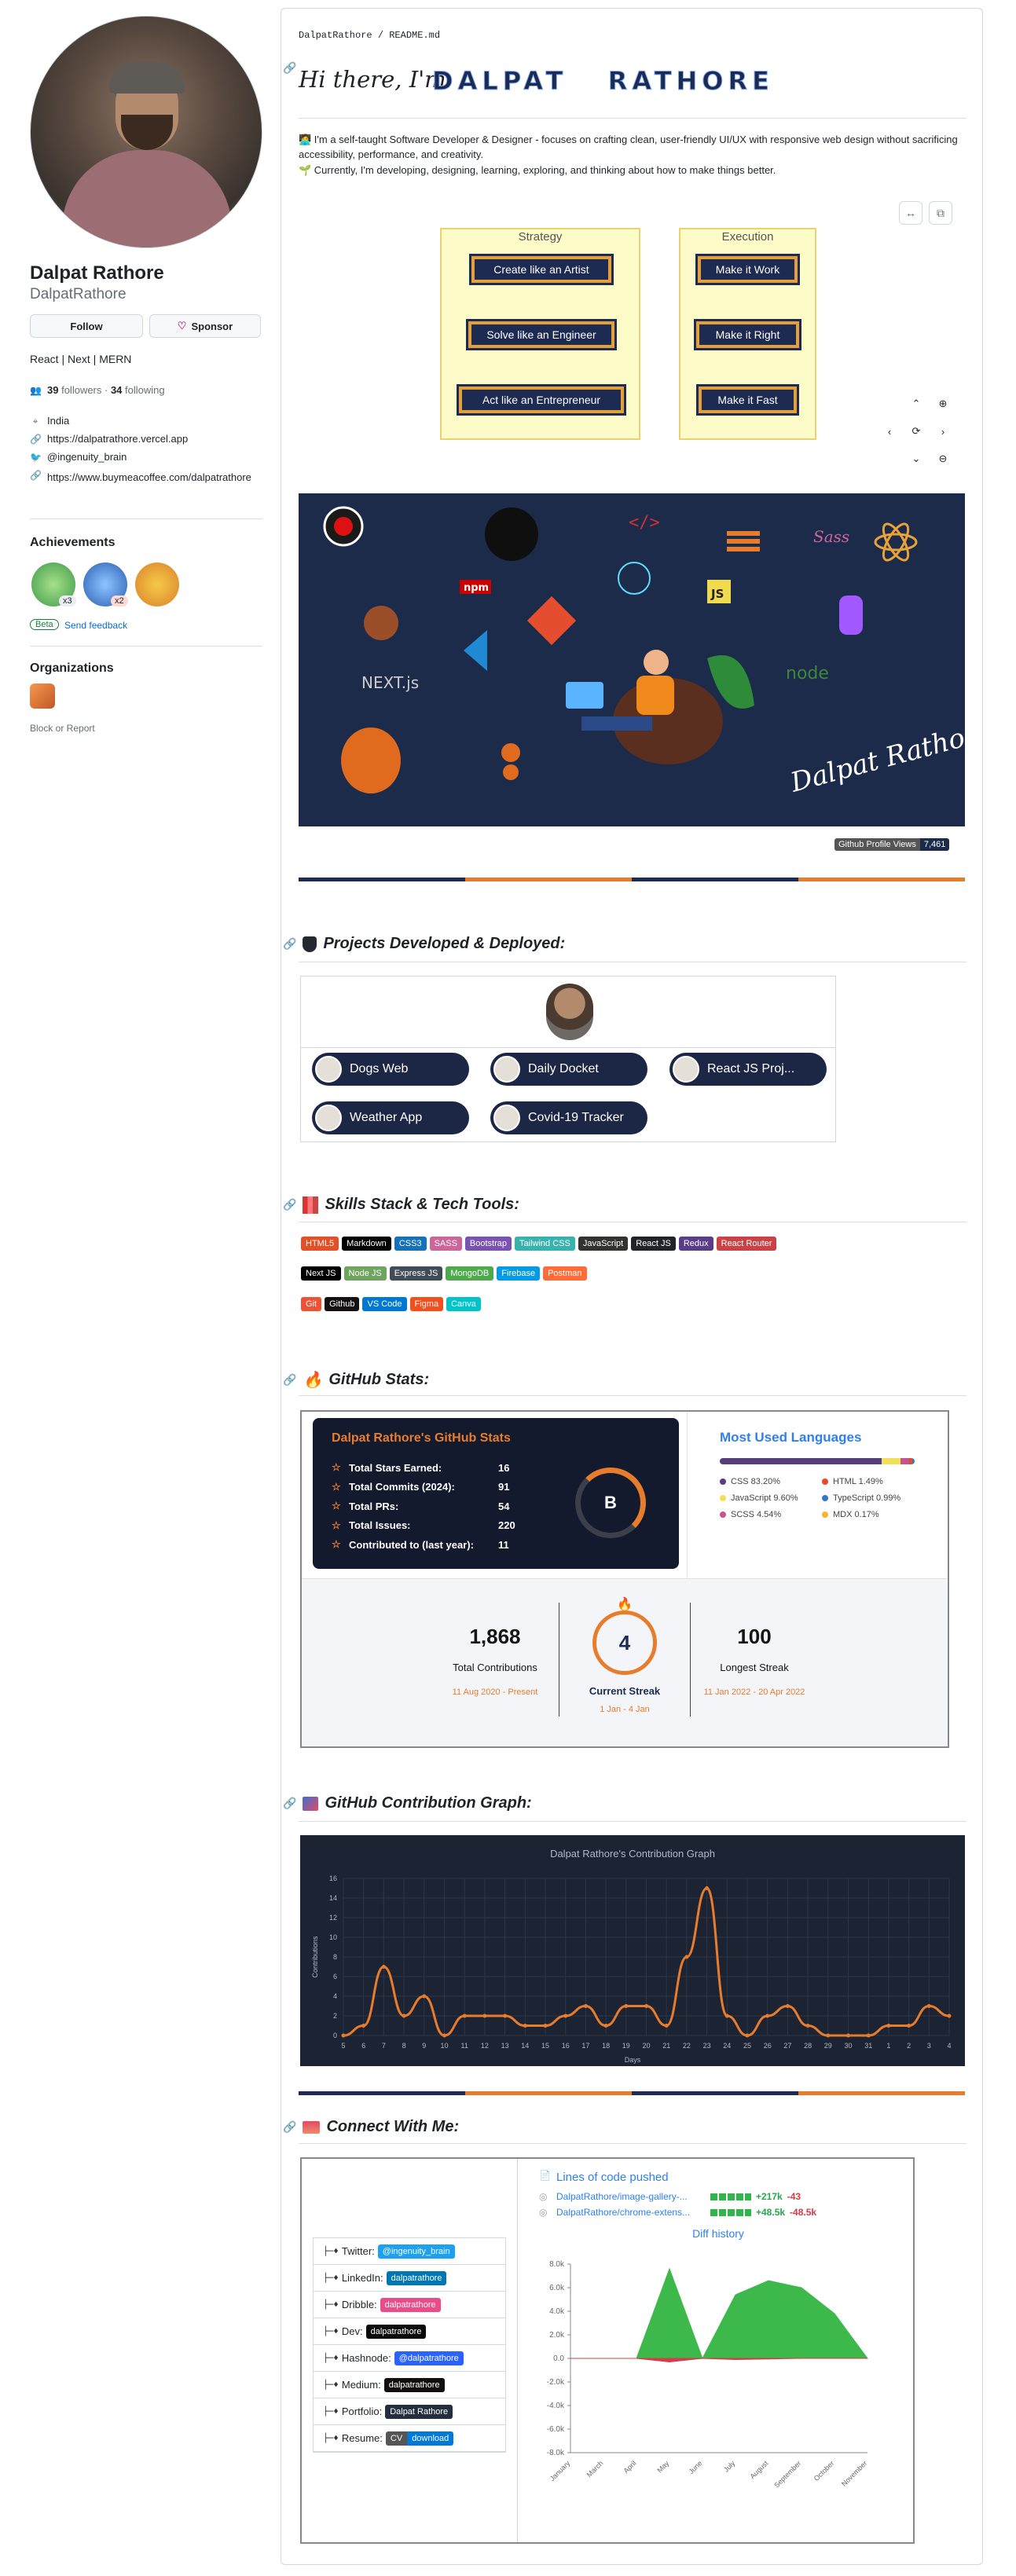 The width and height of the screenshot is (1016, 2576). I want to click on send-feedback-link: Send feedback, so click(95, 625).